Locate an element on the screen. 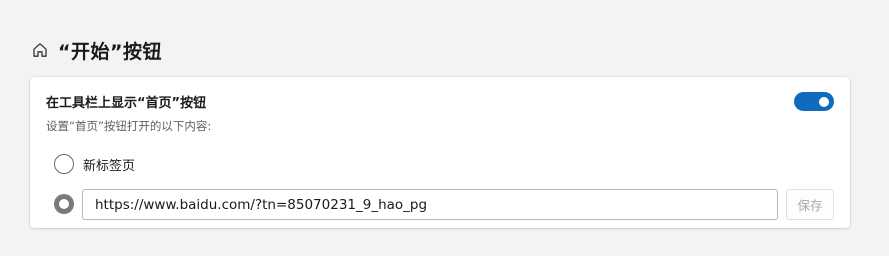 This screenshot has width=889, height=256. section-header: “开始”按钮 is located at coordinates (96, 50).